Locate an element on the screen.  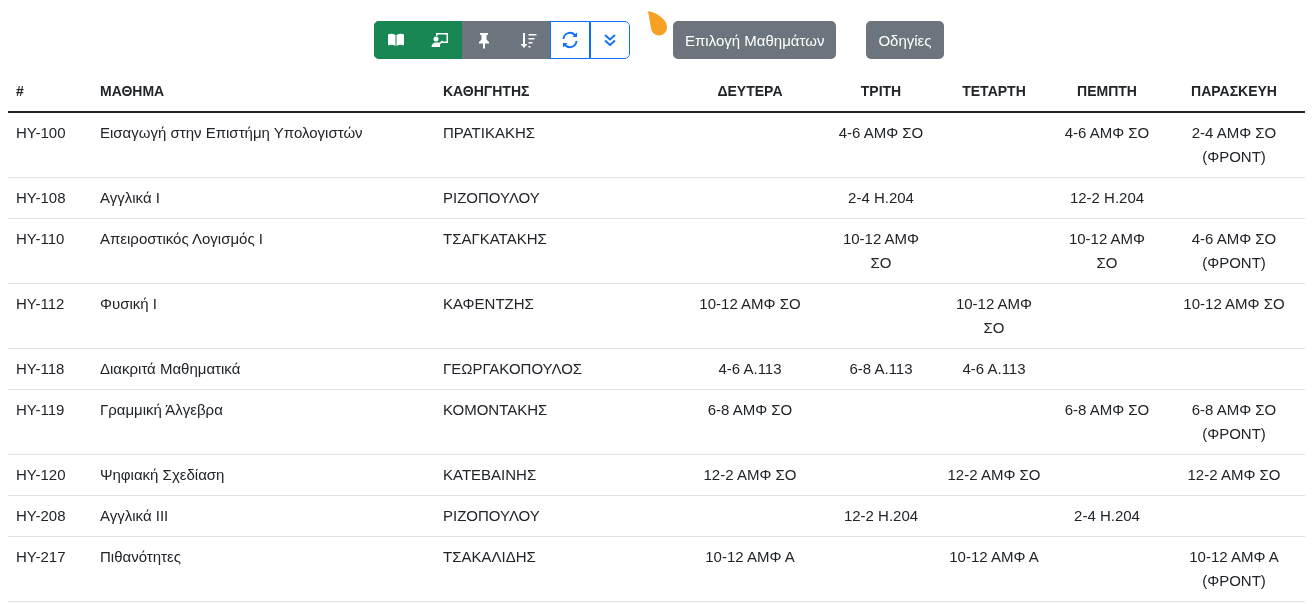
table-cell: ΚΑΦΕΝΤΖΗΣ is located at coordinates (488, 303).